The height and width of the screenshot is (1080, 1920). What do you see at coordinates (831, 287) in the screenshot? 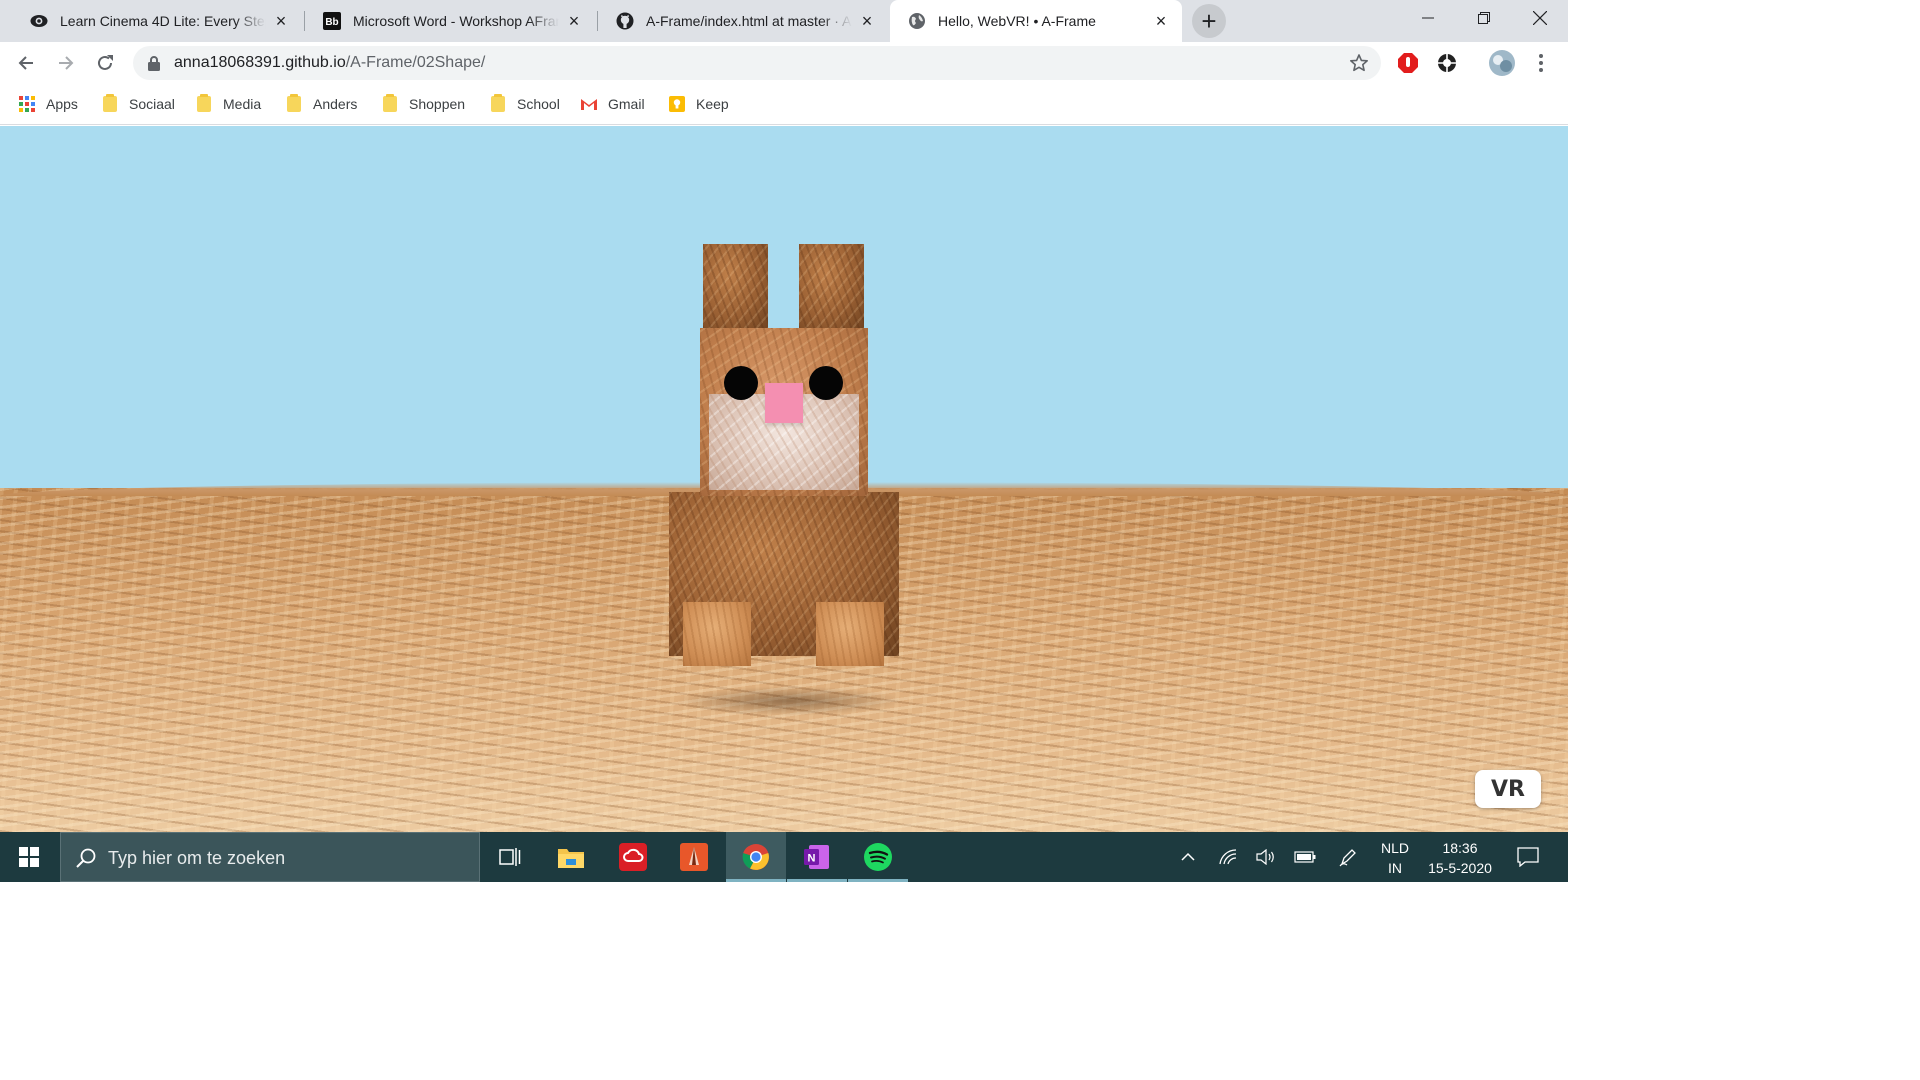
I see `bunny-right-ear` at bounding box center [831, 287].